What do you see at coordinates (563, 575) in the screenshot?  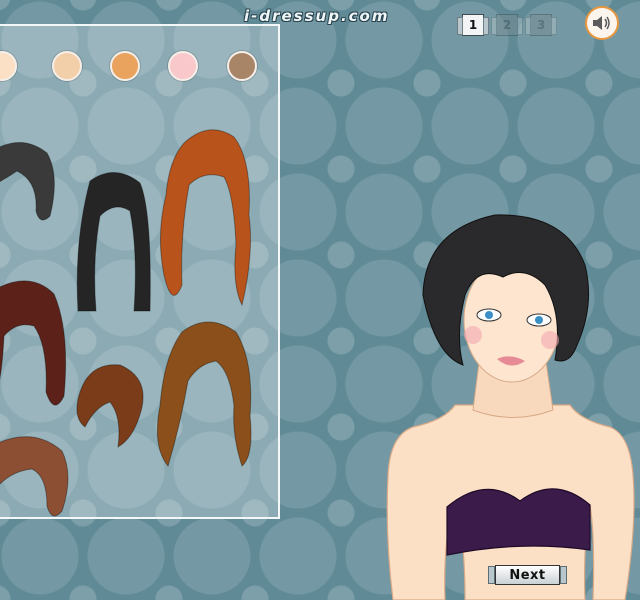 I see `next-button-clip-right` at bounding box center [563, 575].